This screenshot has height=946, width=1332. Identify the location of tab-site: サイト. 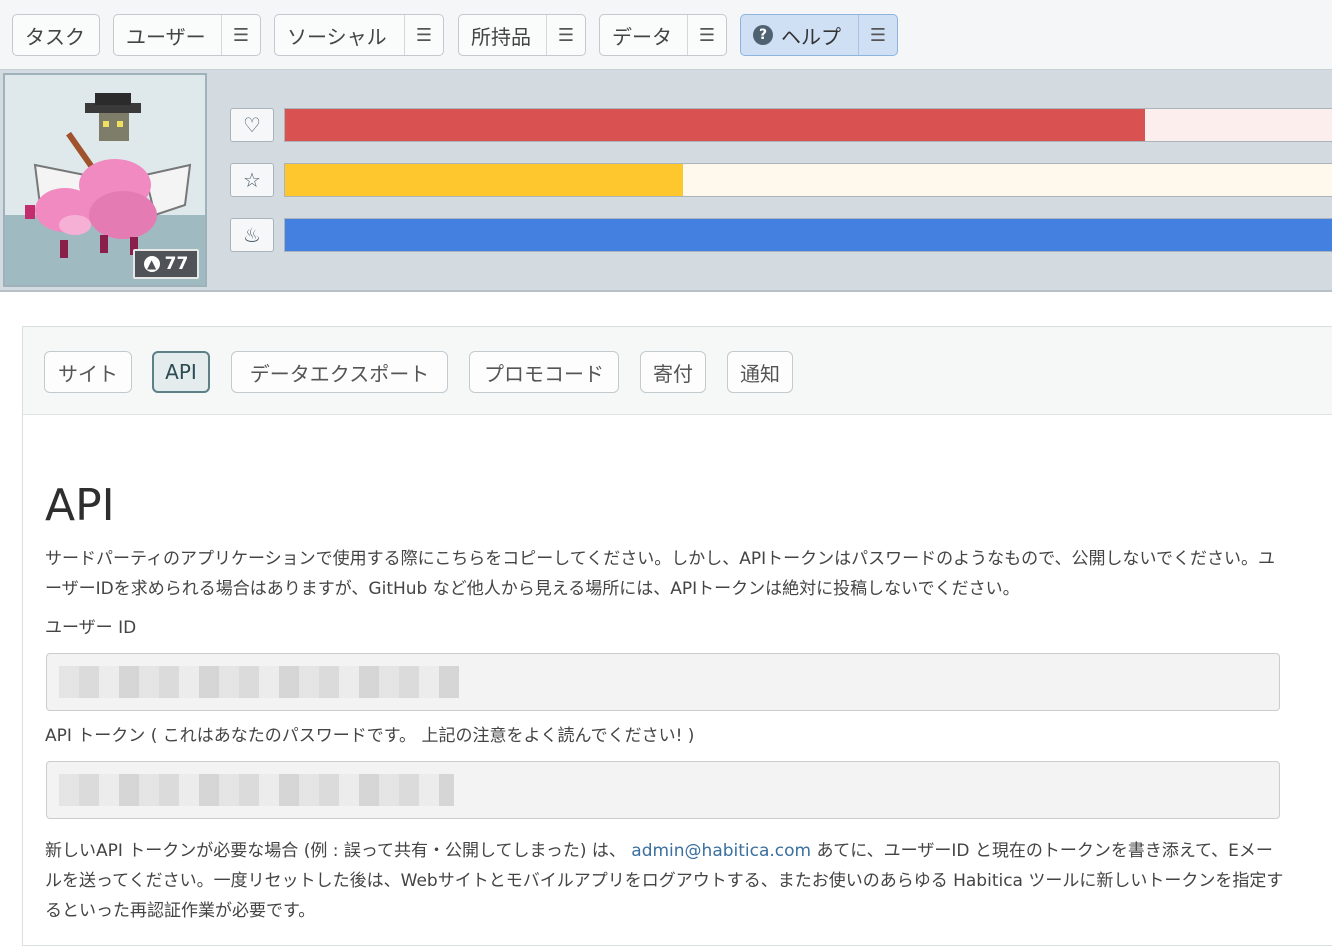
(88, 372).